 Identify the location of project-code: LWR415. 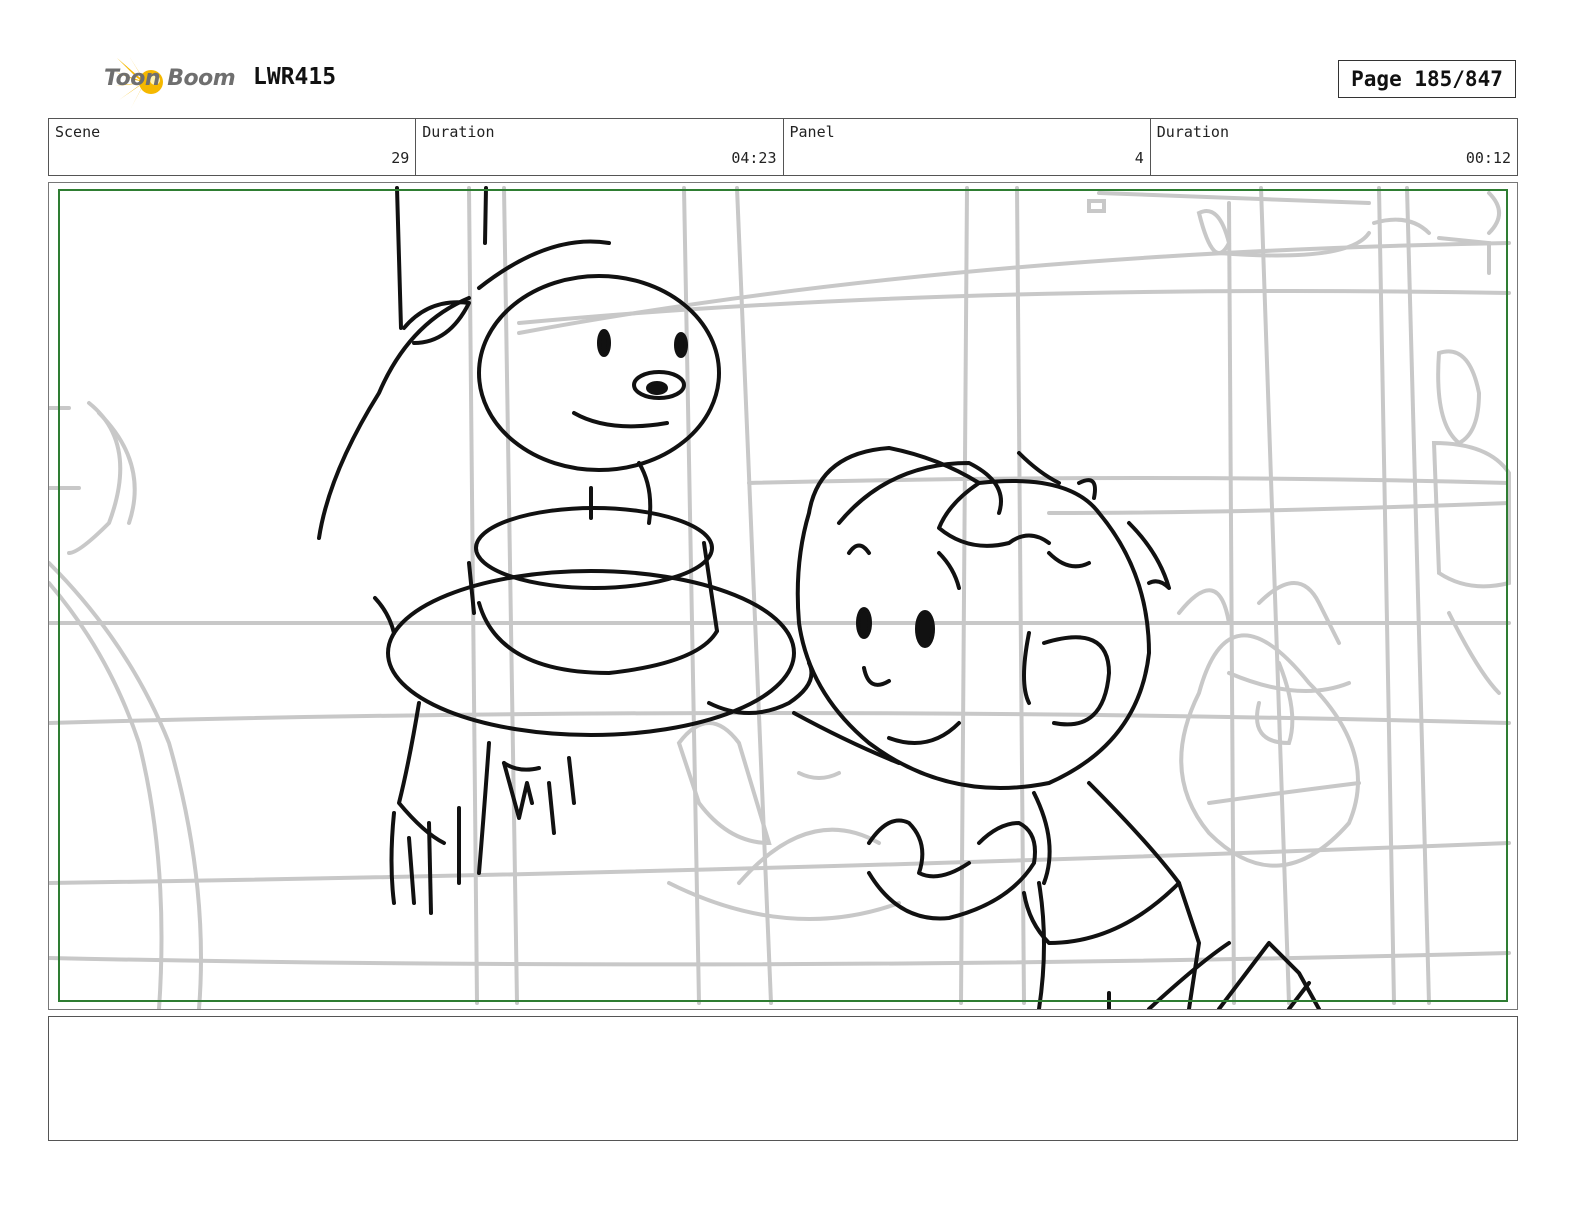
(295, 77).